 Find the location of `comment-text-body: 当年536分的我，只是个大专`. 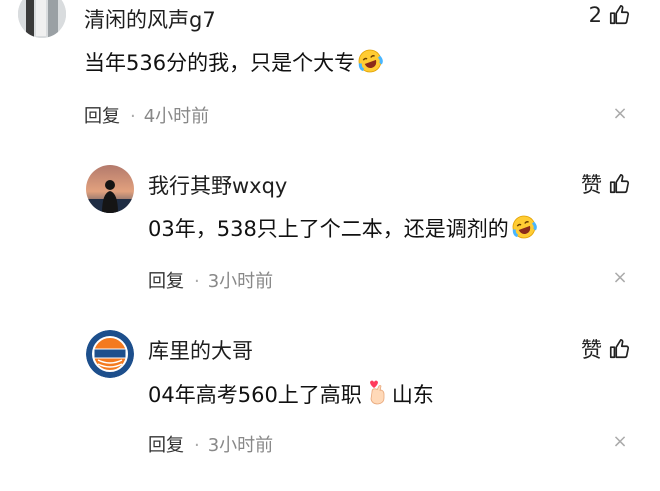

comment-text-body: 当年536分的我，只是个大专 is located at coordinates (220, 63).